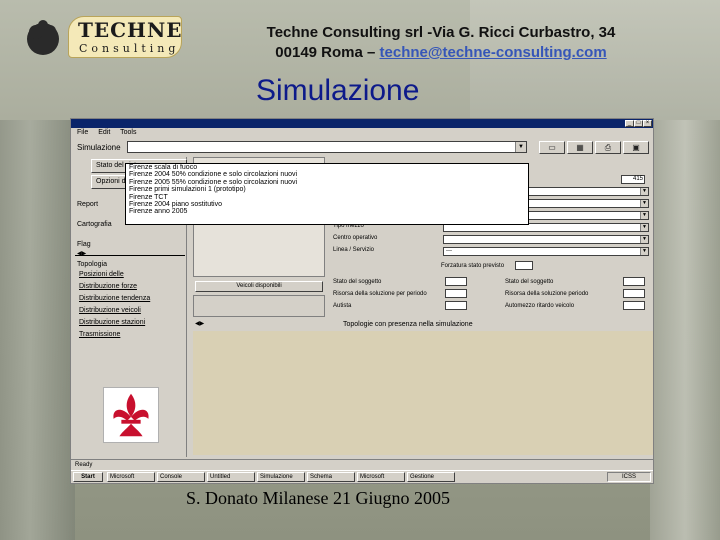  I want to click on background-photo-right, so click(685, 330).